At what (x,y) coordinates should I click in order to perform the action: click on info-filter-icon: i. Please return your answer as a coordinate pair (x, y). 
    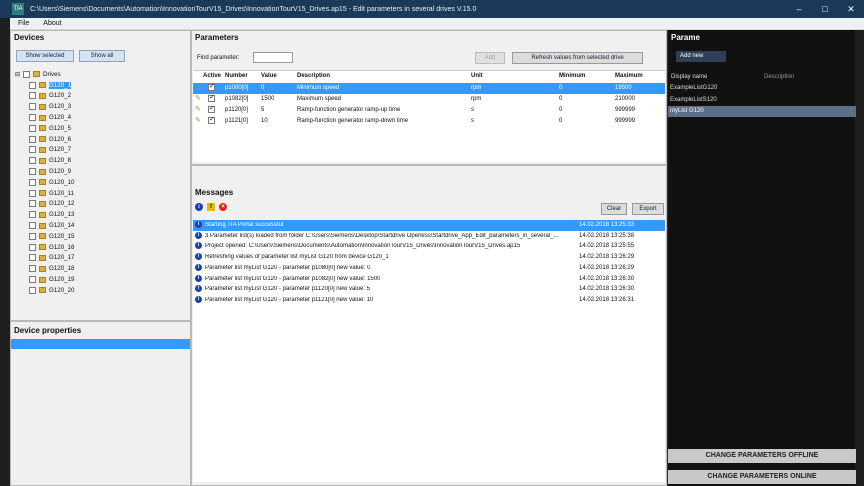
    Looking at the image, I should click on (199, 207).